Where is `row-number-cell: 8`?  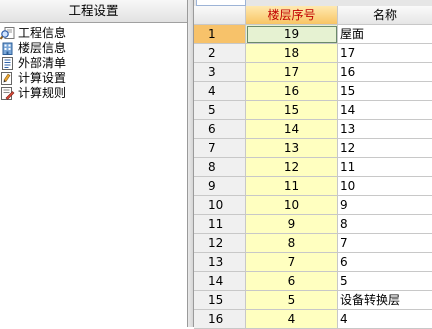
row-number-cell: 8 is located at coordinates (220, 167).